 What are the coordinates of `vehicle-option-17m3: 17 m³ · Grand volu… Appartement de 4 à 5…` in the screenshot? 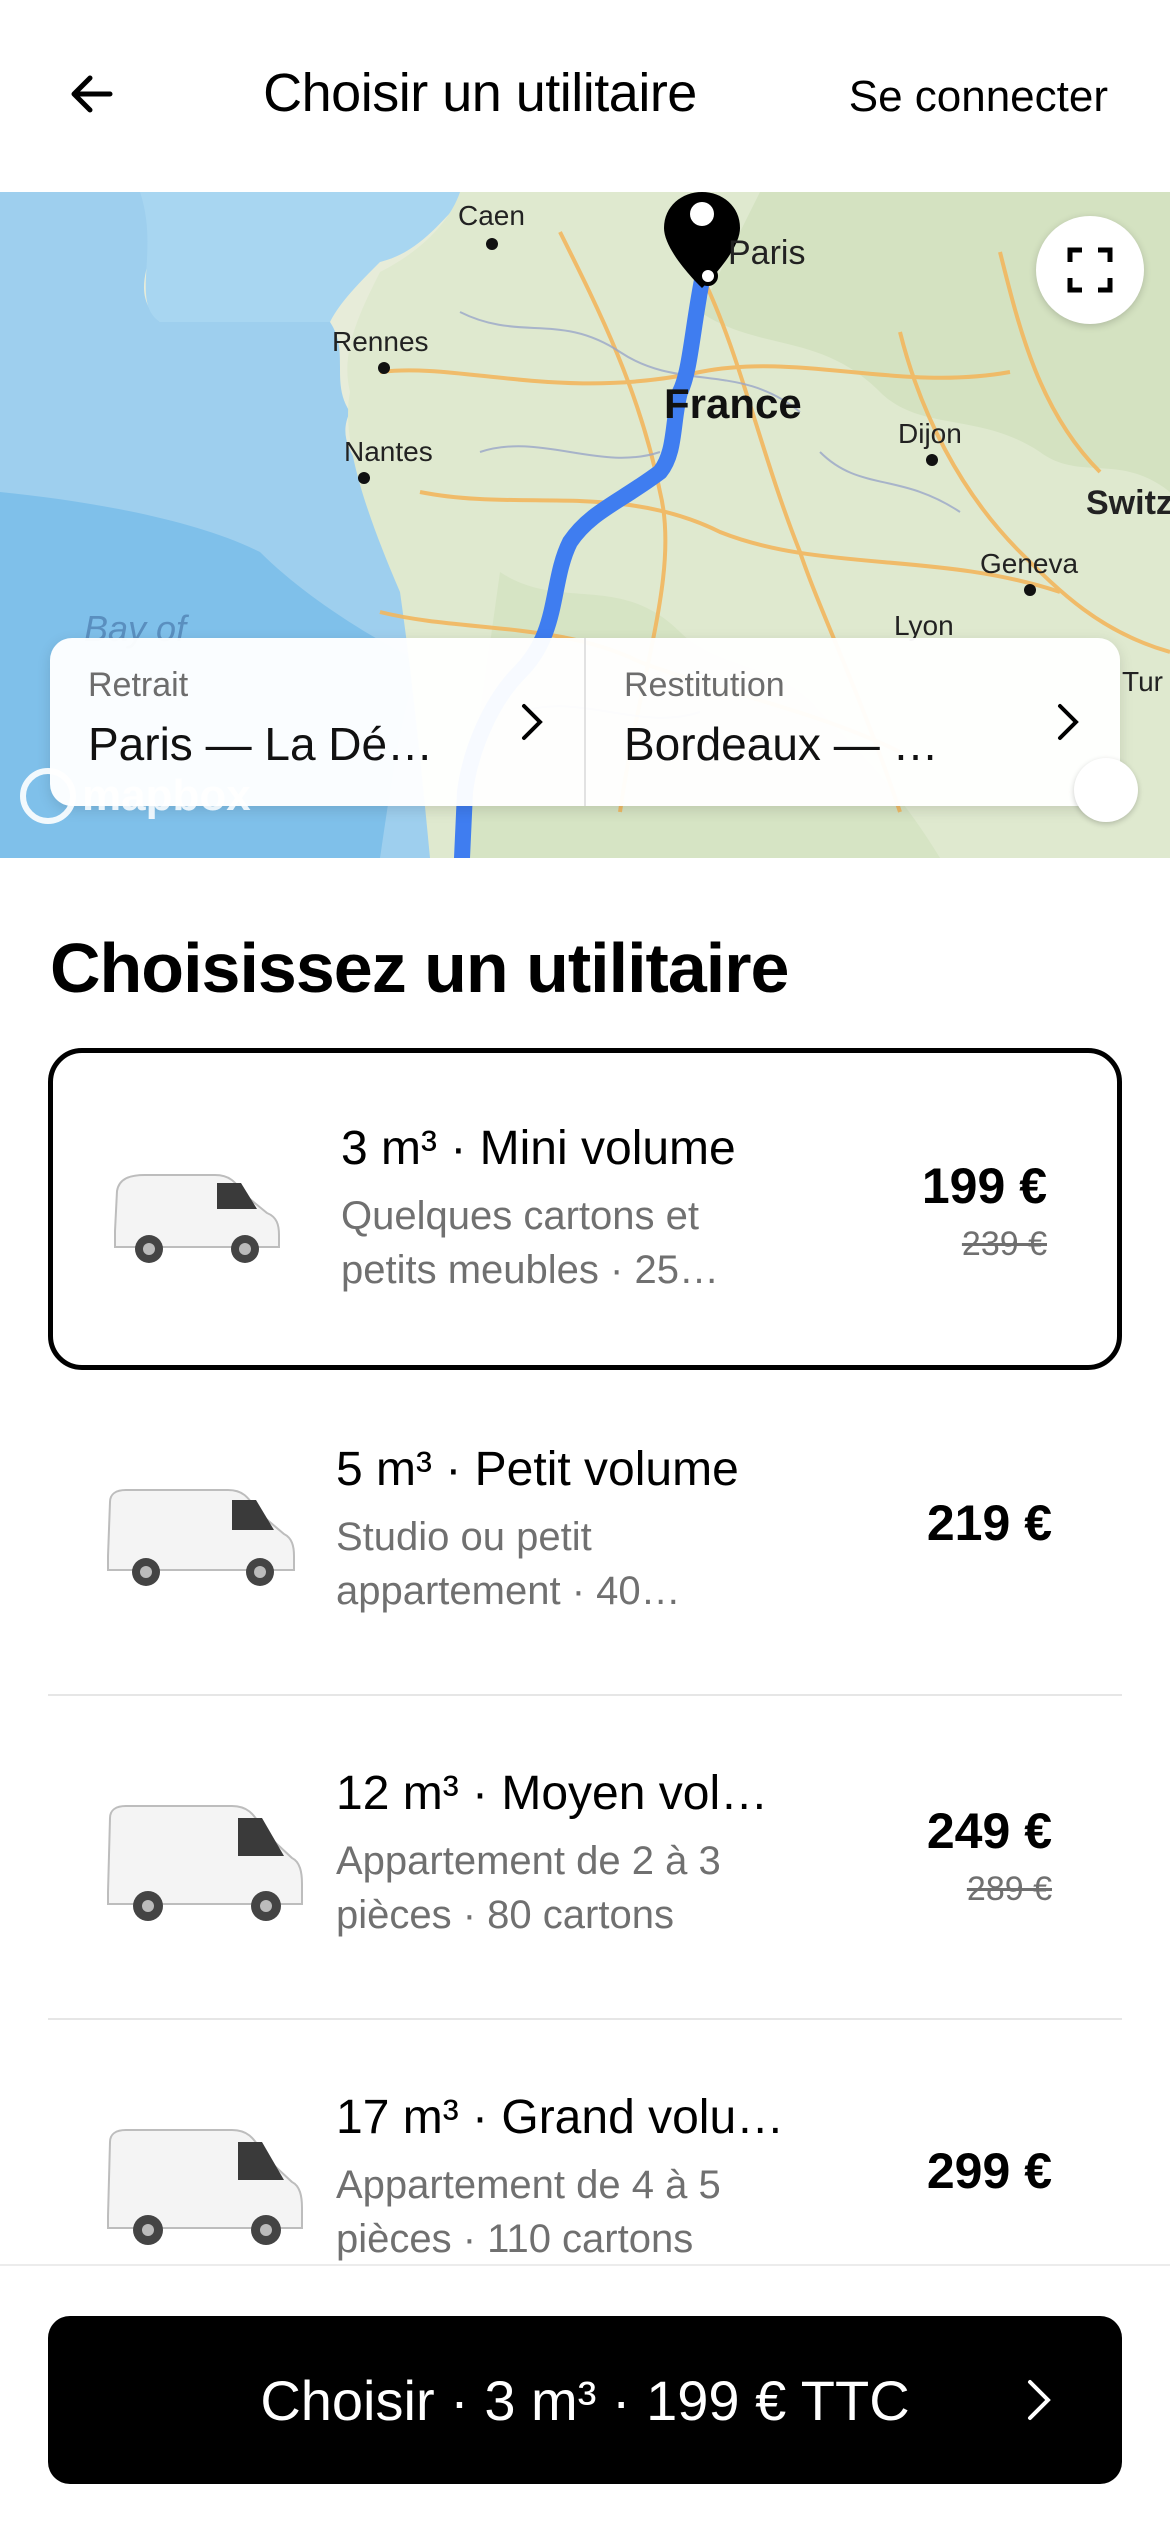 It's located at (585, 2143).